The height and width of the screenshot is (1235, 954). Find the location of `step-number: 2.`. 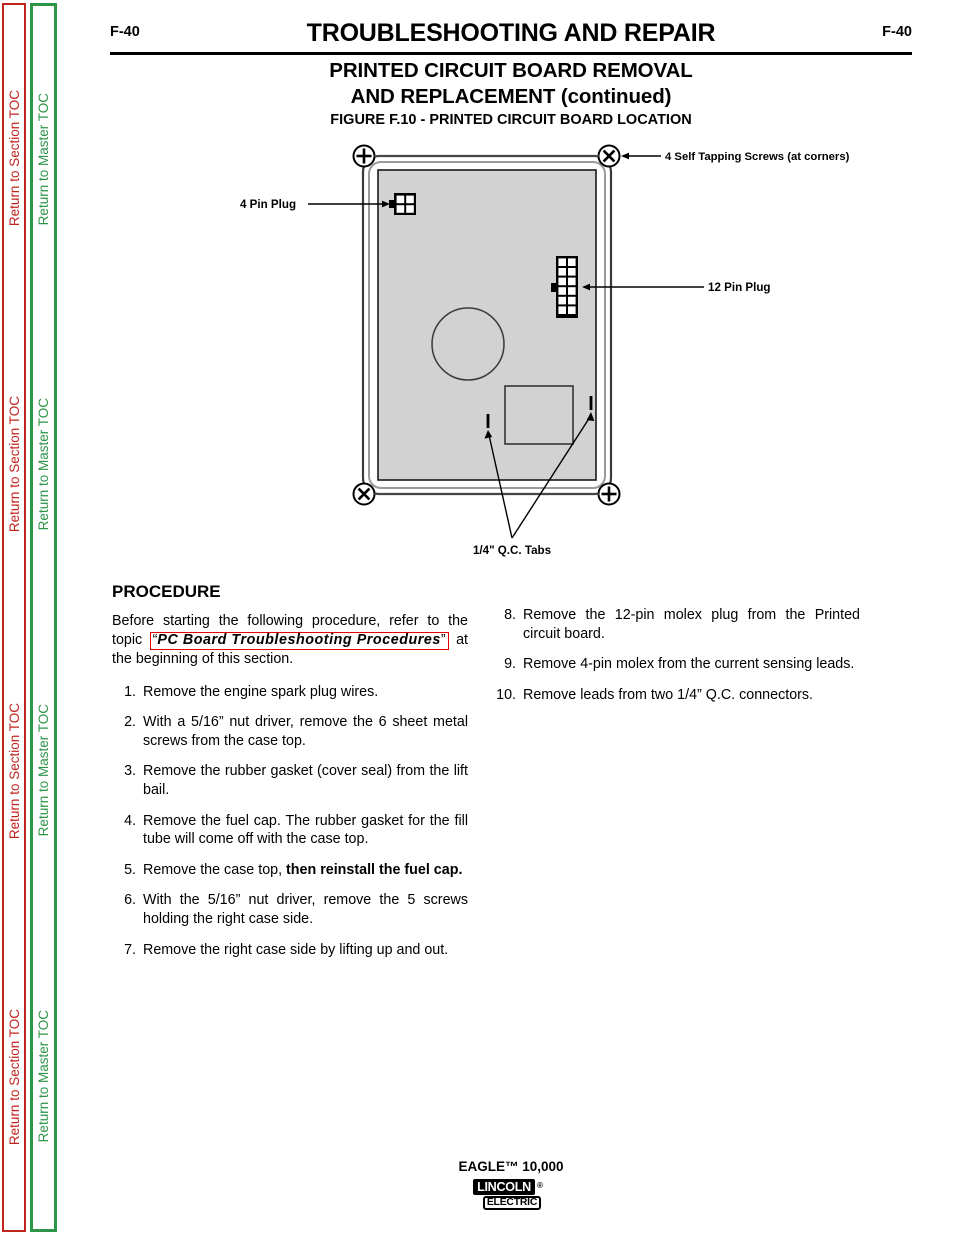

step-number: 2. is located at coordinates (130, 722).